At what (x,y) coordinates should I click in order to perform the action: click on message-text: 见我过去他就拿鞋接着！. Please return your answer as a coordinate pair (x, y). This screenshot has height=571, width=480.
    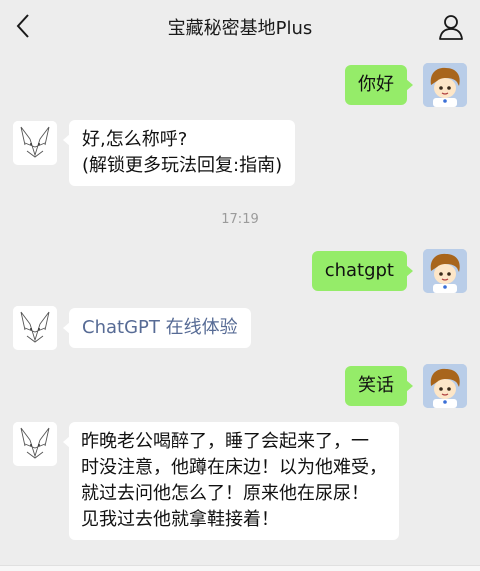
    Looking at the image, I should click on (180, 519).